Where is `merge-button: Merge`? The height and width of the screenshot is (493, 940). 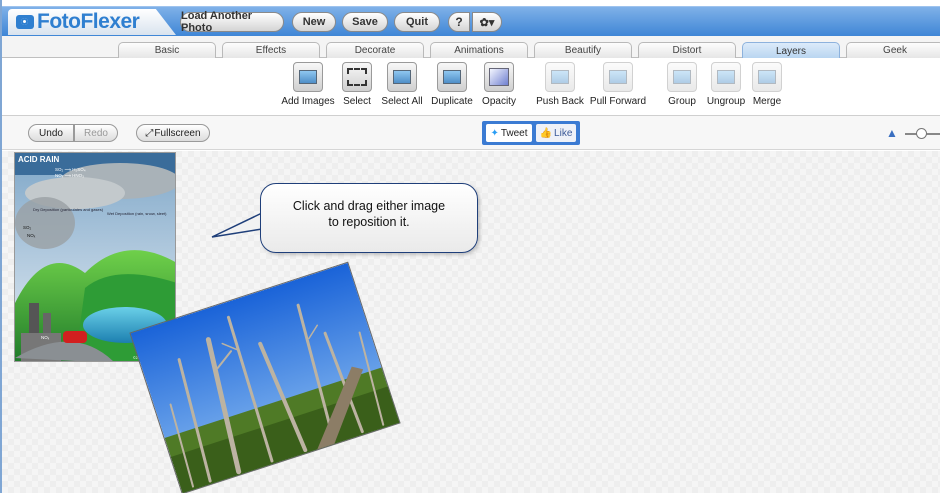
merge-button: Merge is located at coordinates (767, 84).